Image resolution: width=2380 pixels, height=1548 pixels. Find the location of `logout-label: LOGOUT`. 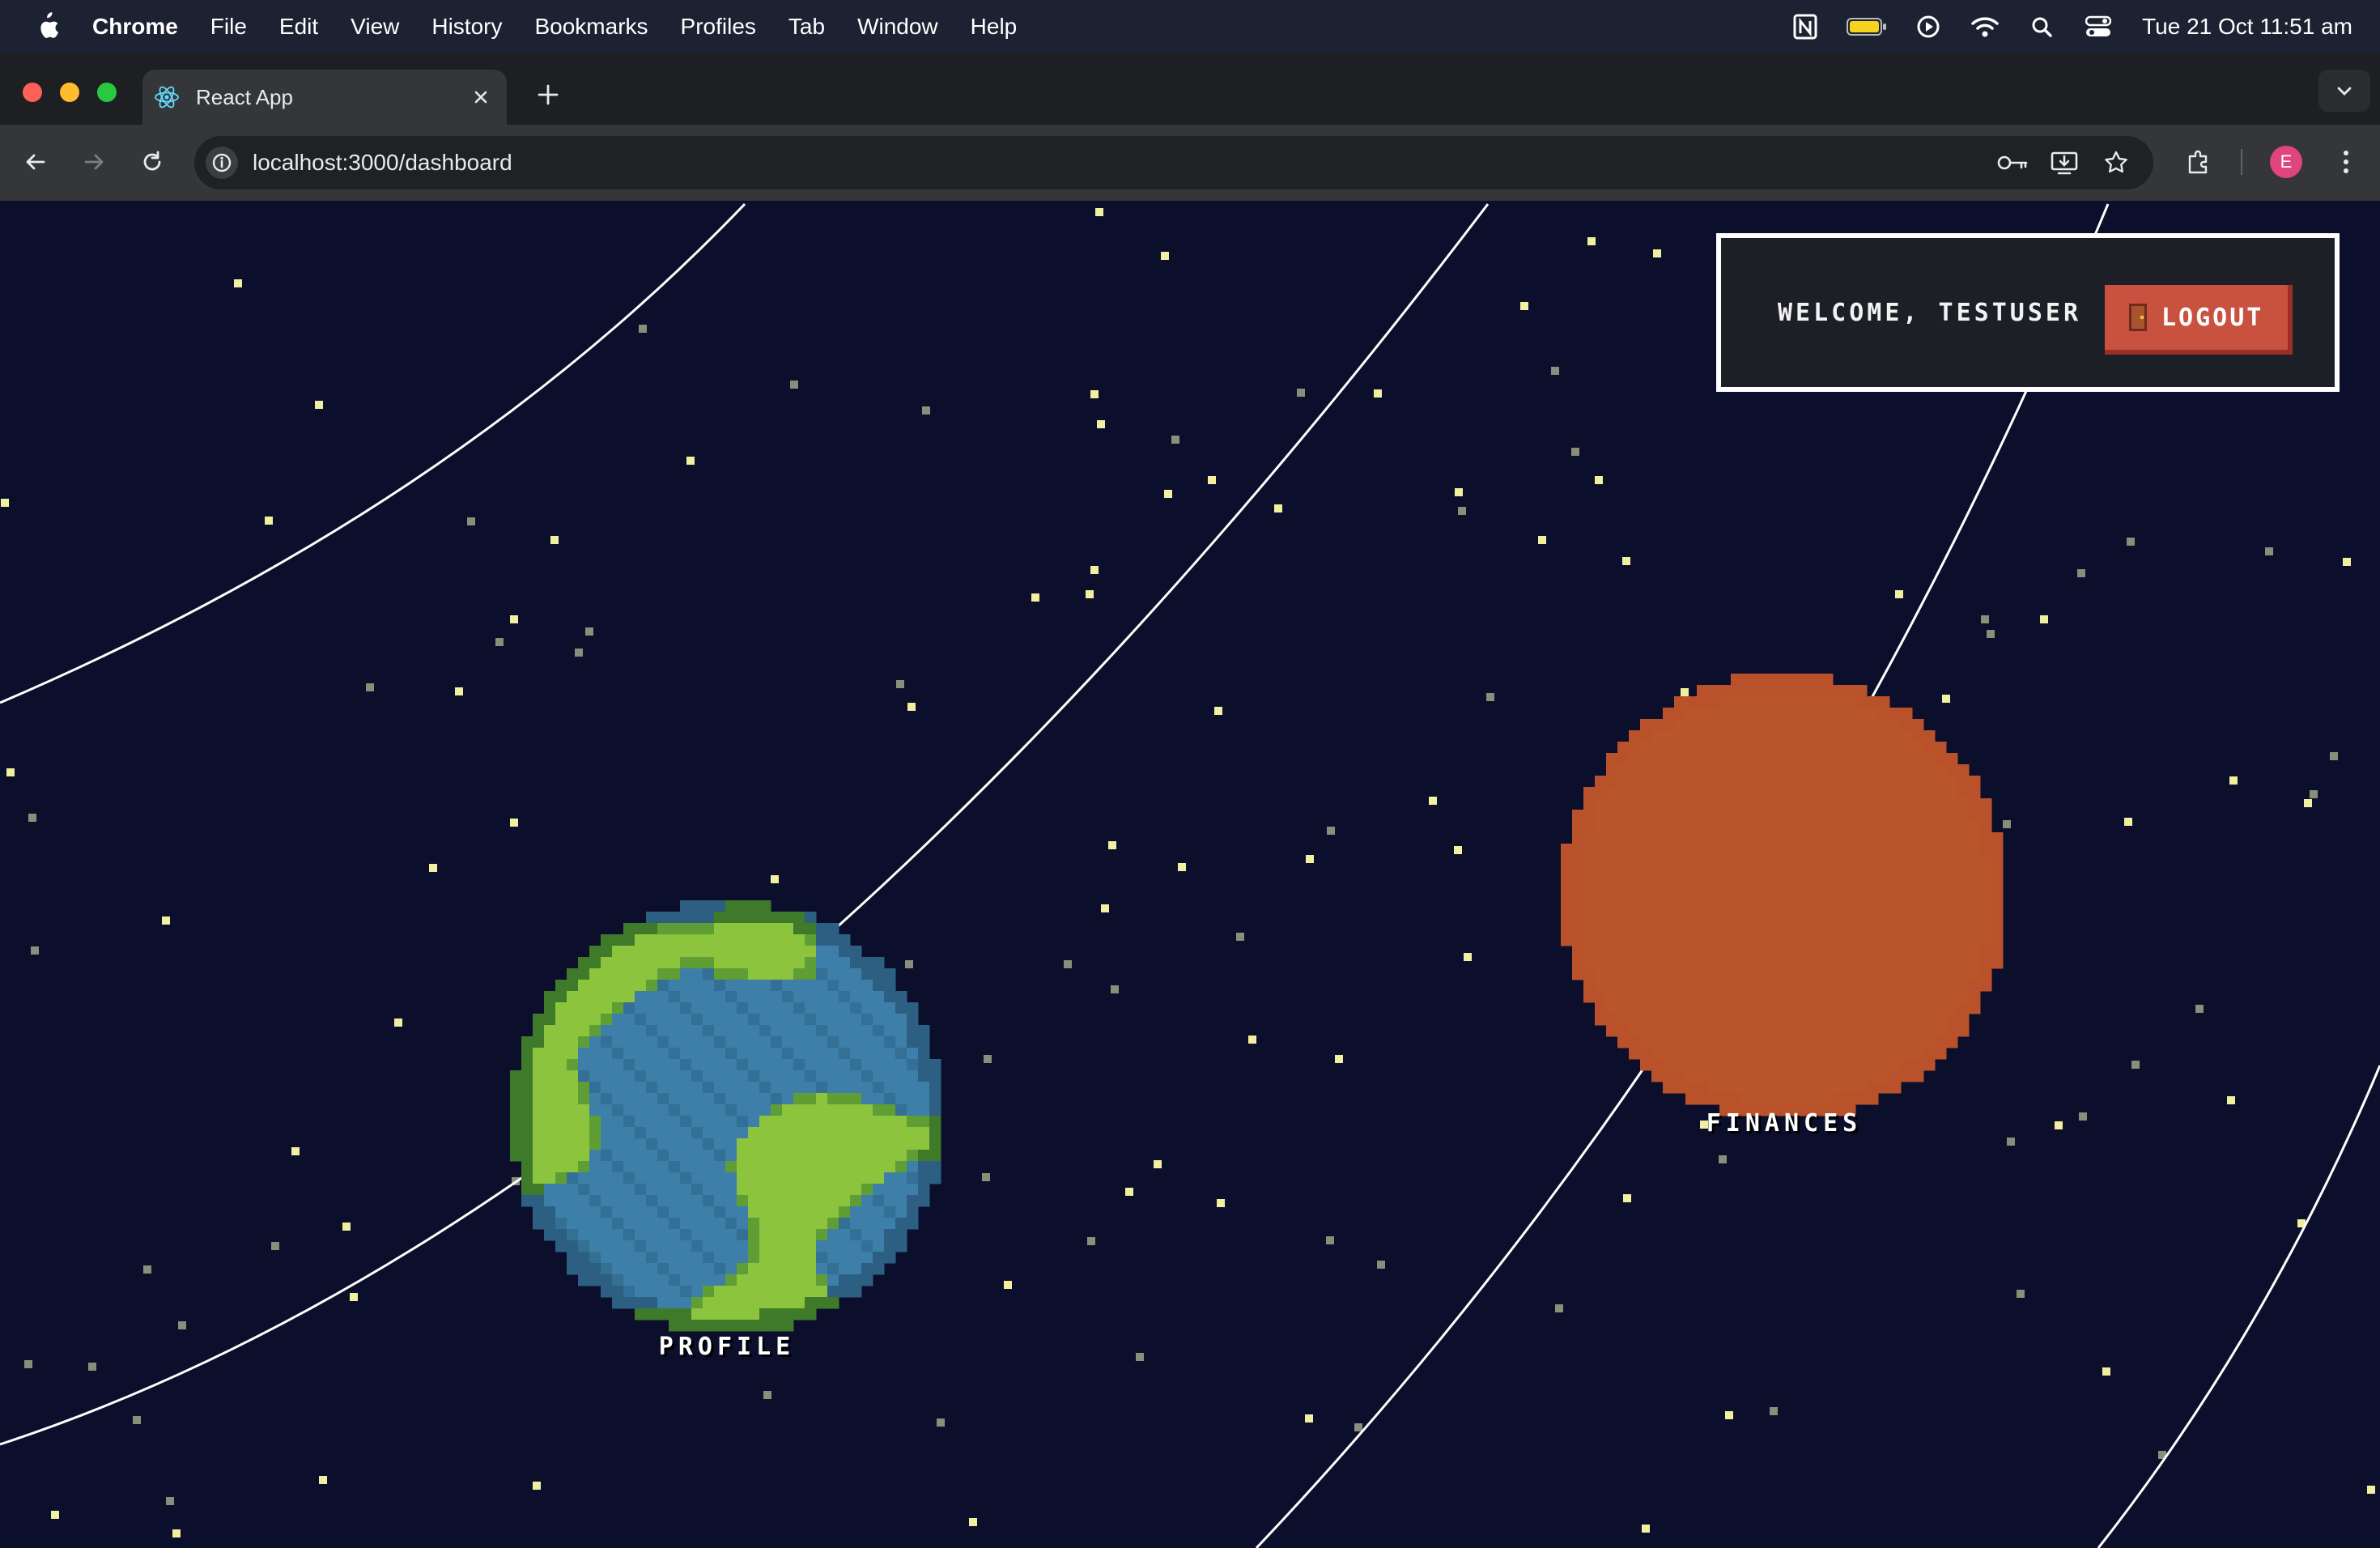

logout-label: LOGOUT is located at coordinates (2212, 318).